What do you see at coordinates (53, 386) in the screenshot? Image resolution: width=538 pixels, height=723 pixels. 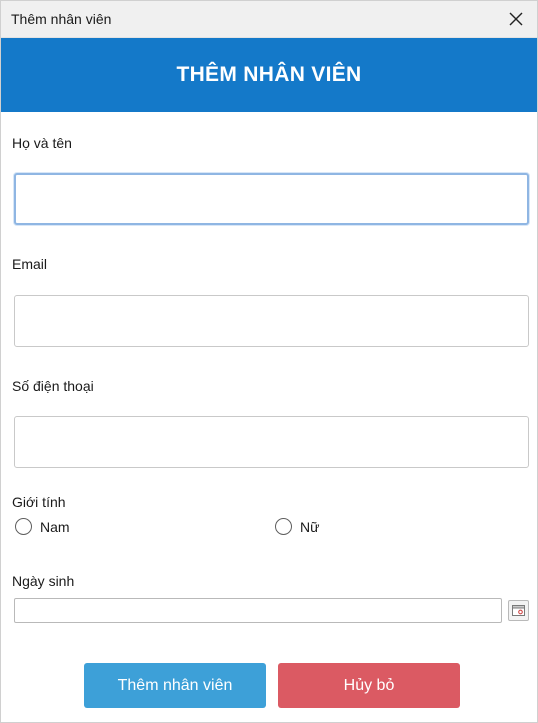 I see `phone-label: Số điện thoại` at bounding box center [53, 386].